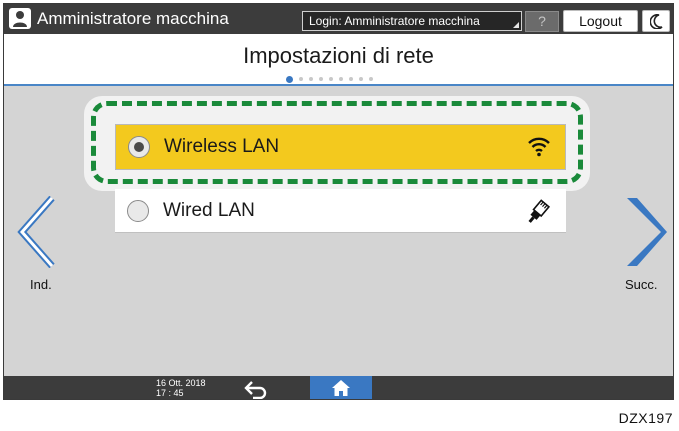 The image size is (679, 431). I want to click on home-button, so click(341, 387).